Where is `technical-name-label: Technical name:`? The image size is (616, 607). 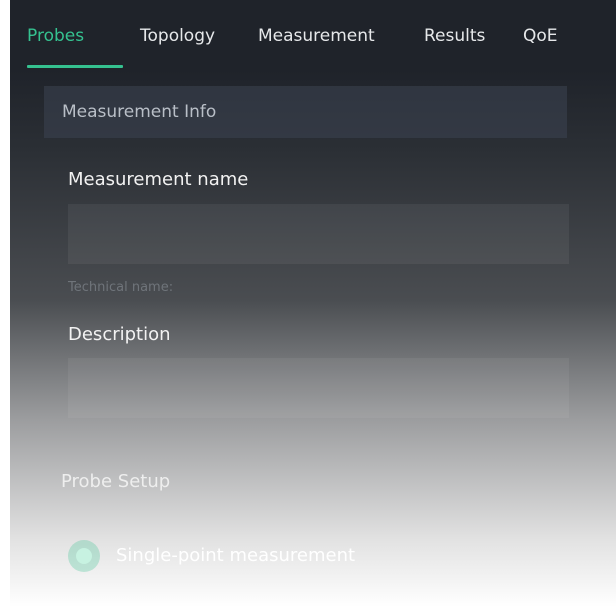 technical-name-label: Technical name: is located at coordinates (121, 287).